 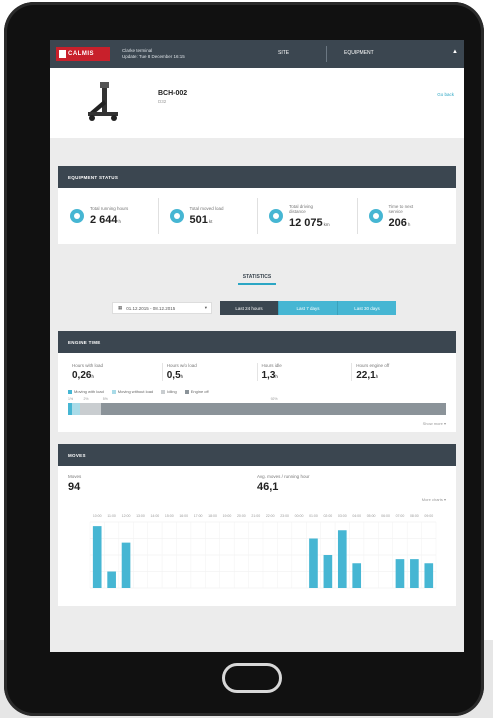 I want to click on nav-equipment: EQUIPMENT, so click(x=359, y=53).